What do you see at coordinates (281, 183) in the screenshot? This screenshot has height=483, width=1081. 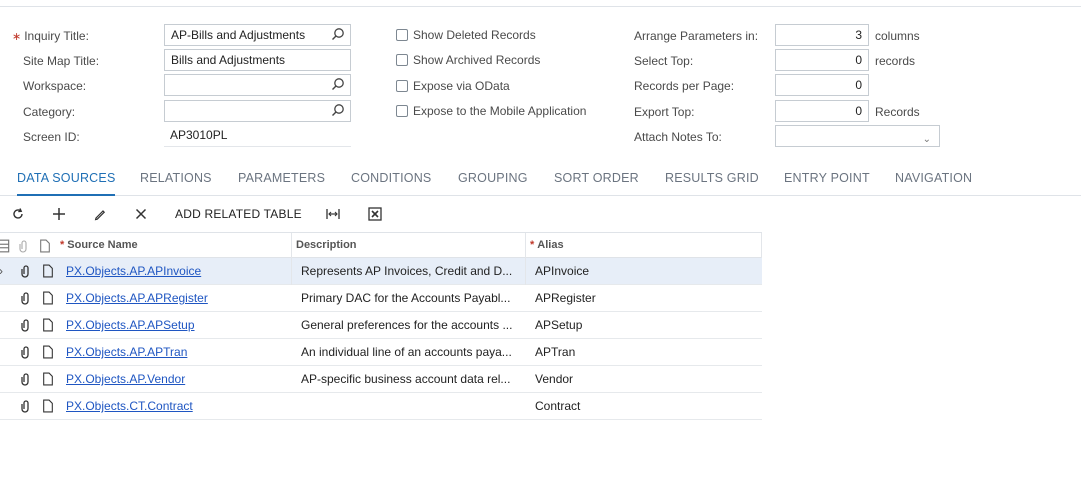 I see `tab-parameters: PARAMETERS` at bounding box center [281, 183].